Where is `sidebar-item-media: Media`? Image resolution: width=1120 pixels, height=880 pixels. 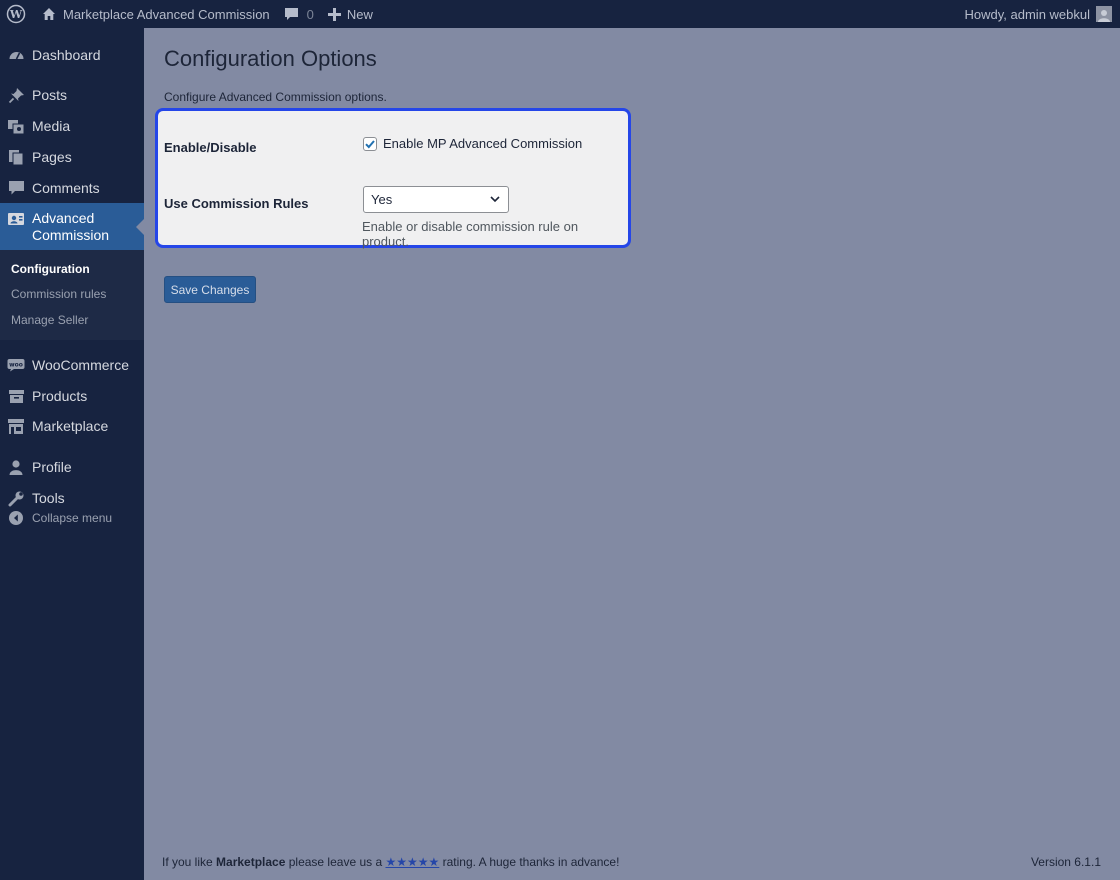 sidebar-item-media: Media is located at coordinates (72, 126).